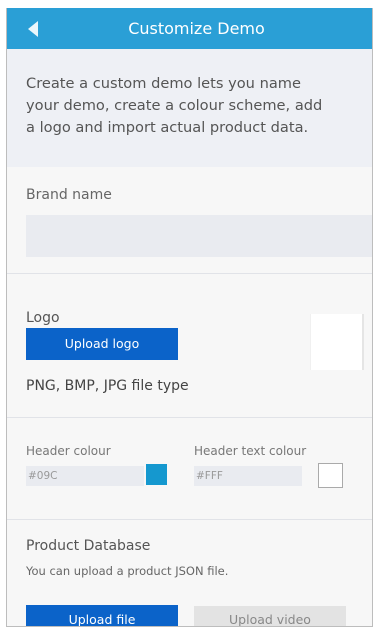 The image size is (374, 627). Describe the element at coordinates (270, 616) in the screenshot. I see `upload-video-button: Upload video` at that location.